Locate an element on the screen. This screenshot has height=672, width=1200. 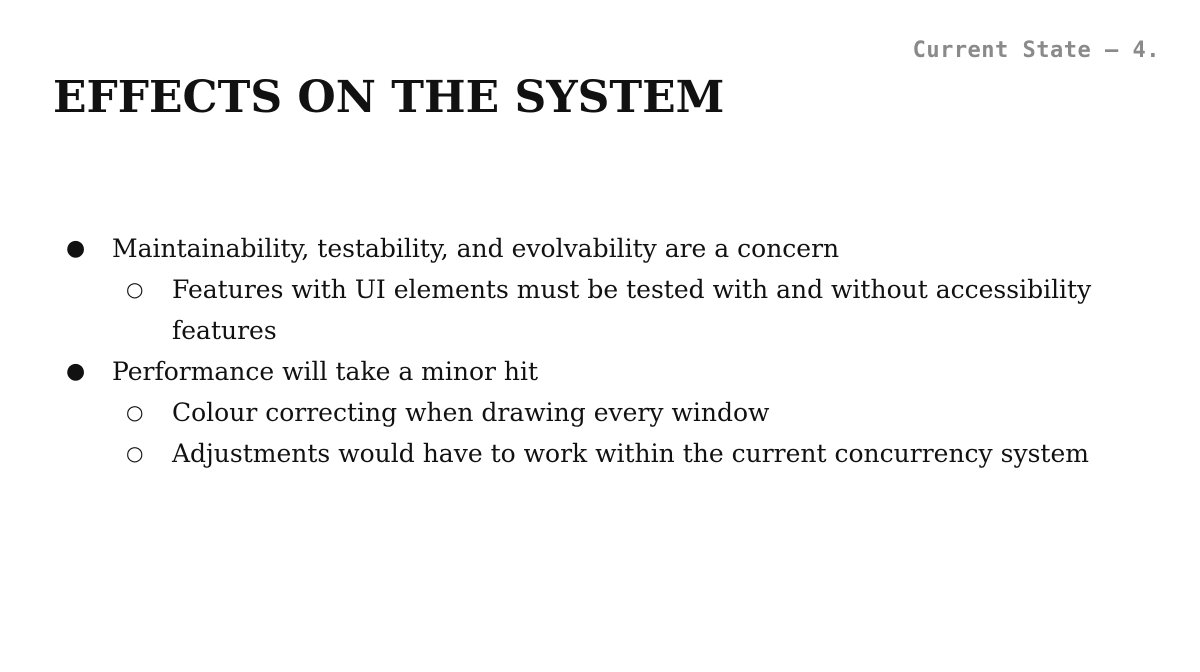
section-tag: Current State — 4. is located at coordinates (1036, 50).